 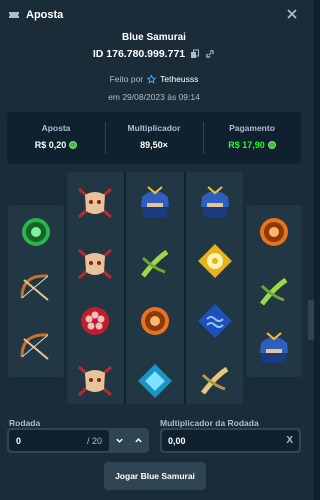 What do you see at coordinates (209, 423) in the screenshot?
I see `round-multiplier-label: Multiplicador da Rodada` at bounding box center [209, 423].